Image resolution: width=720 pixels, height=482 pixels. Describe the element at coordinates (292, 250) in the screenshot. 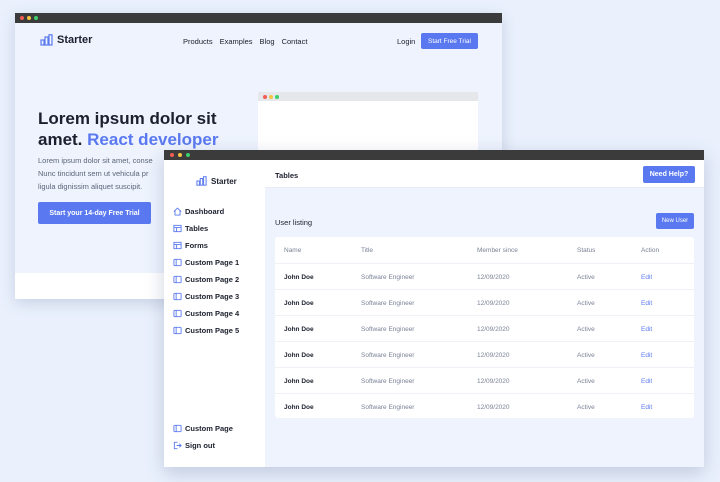

I see `header-name: Name` at that location.